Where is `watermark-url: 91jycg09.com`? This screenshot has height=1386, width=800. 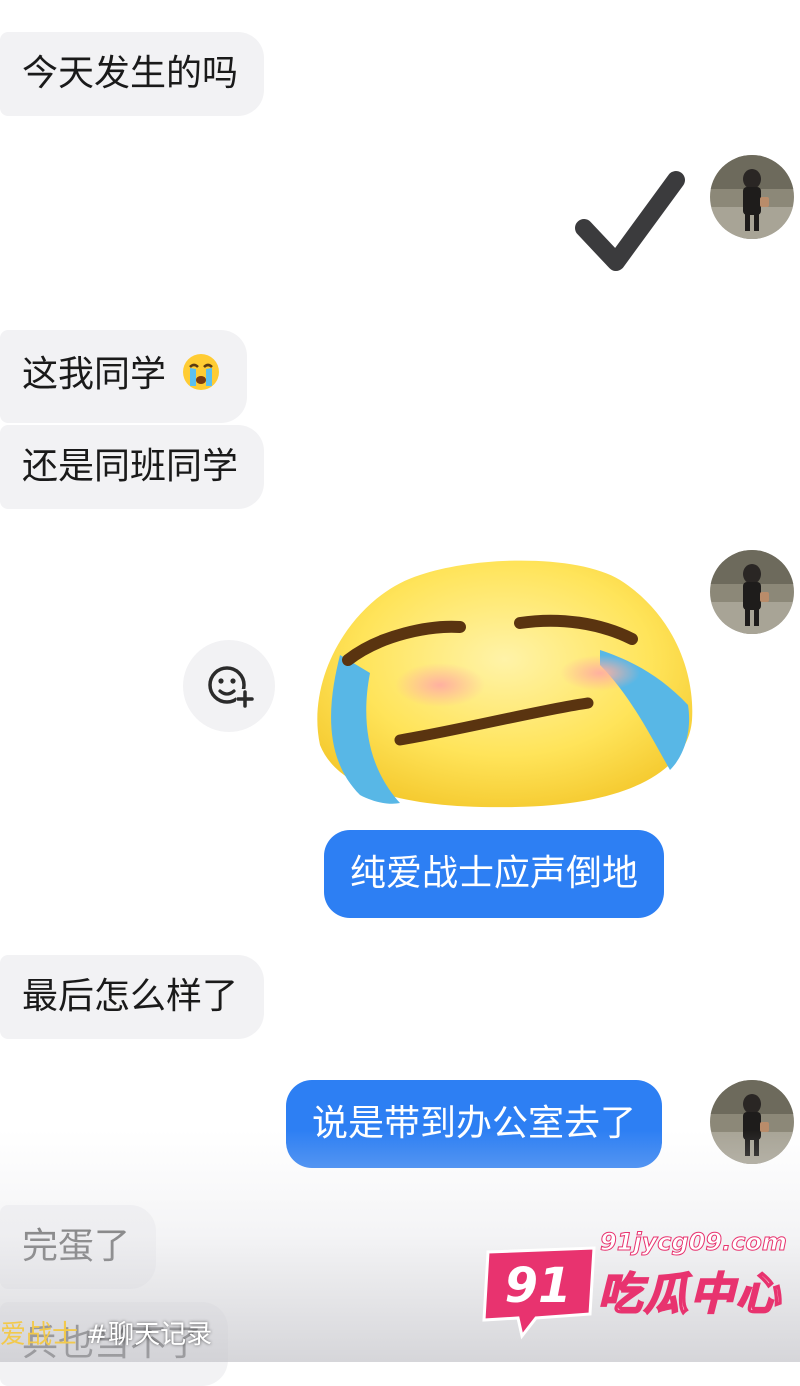 watermark-url: 91jycg09.com is located at coordinates (694, 1242).